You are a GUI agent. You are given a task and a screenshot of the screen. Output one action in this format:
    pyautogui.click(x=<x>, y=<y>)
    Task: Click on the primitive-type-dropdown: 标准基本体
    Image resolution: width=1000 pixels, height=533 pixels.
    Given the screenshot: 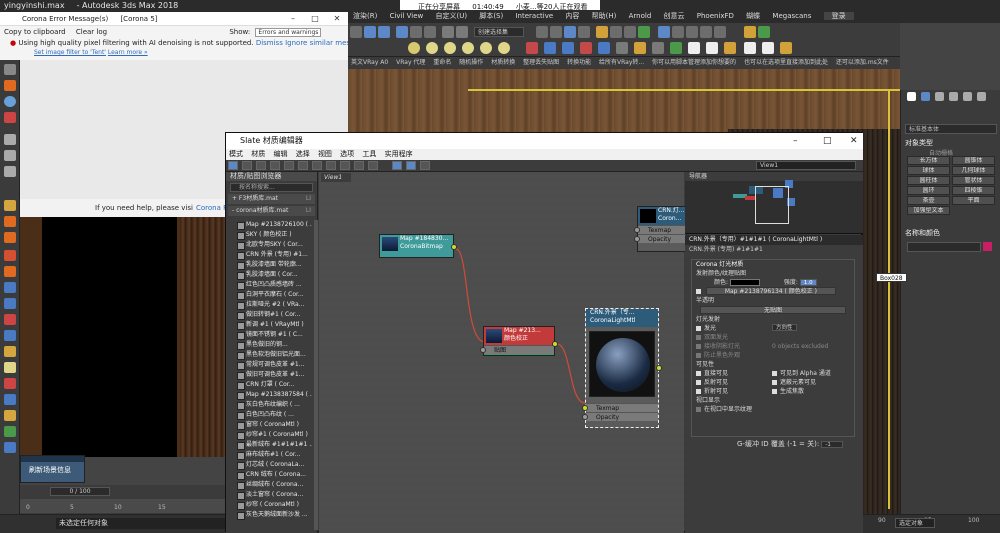 What is the action you would take?
    pyautogui.click(x=951, y=129)
    